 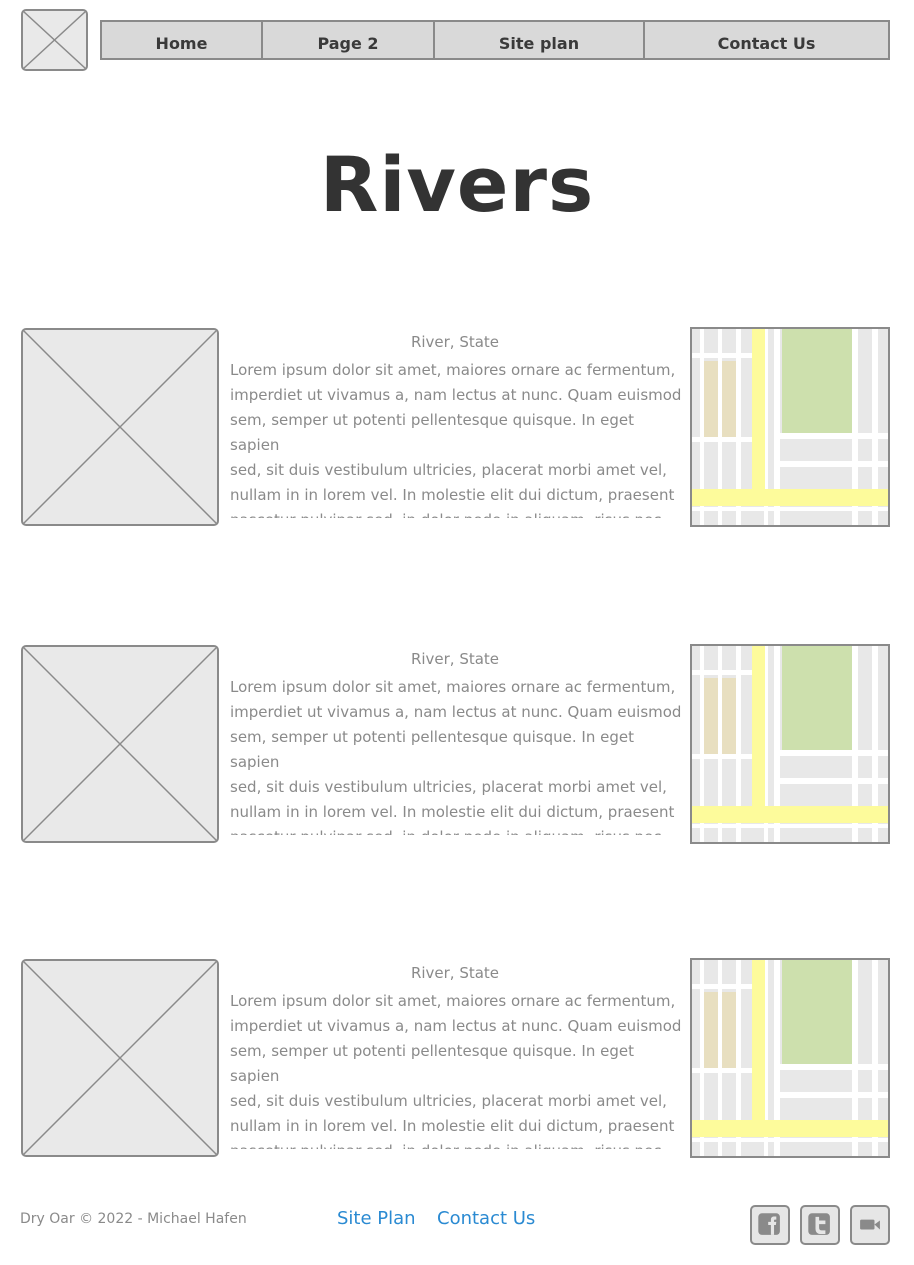 I want to click on nav-site-plan: Site plan, so click(x=540, y=40).